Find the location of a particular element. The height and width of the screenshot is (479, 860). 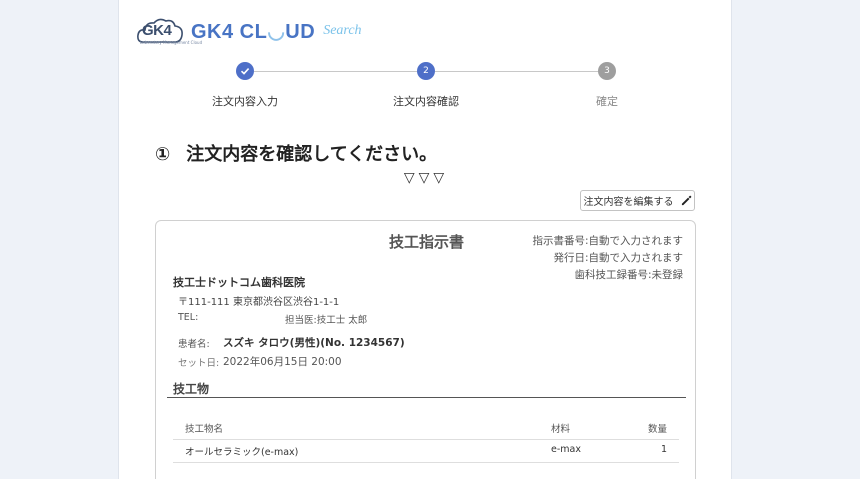

clinic-address: 〒111-111 東京都渋谷区渋谷1-1-1 is located at coordinates (259, 302).